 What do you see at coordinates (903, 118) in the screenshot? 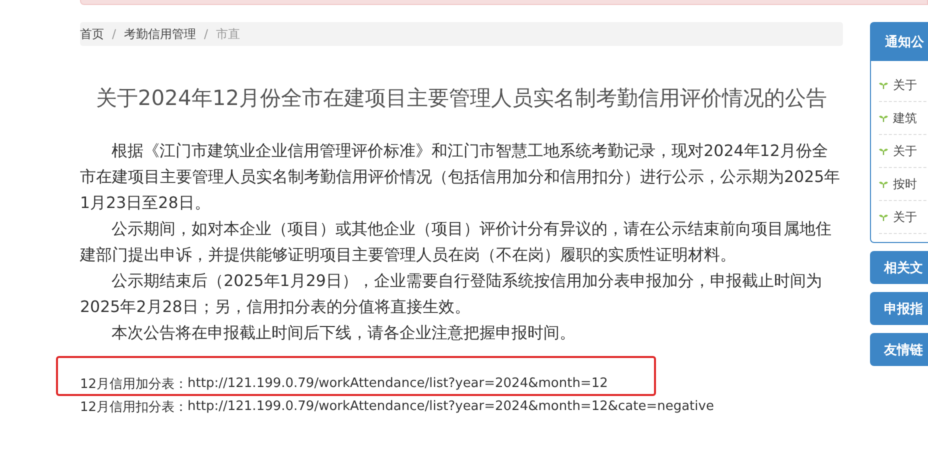
I see `notice-item: 建筑` at bounding box center [903, 118].